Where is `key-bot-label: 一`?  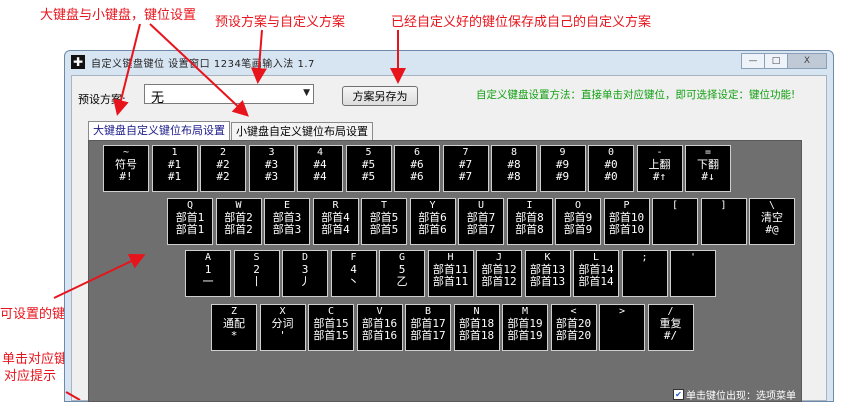
key-bot-label: 一 is located at coordinates (208, 281).